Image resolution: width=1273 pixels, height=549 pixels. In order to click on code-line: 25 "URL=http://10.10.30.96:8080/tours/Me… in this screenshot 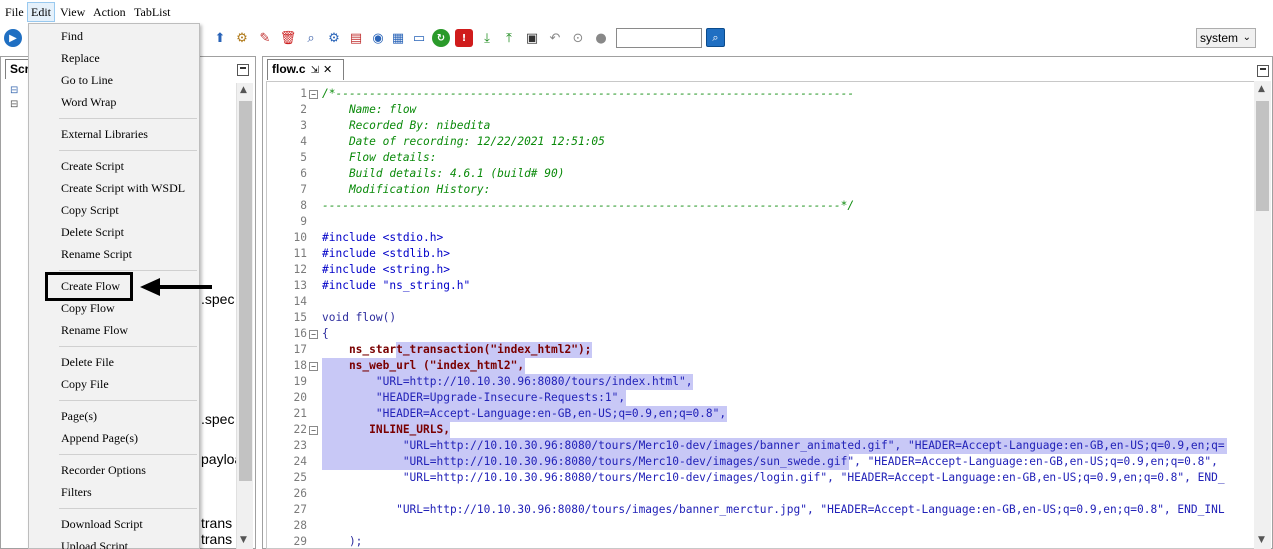, I will do `click(760, 478)`.